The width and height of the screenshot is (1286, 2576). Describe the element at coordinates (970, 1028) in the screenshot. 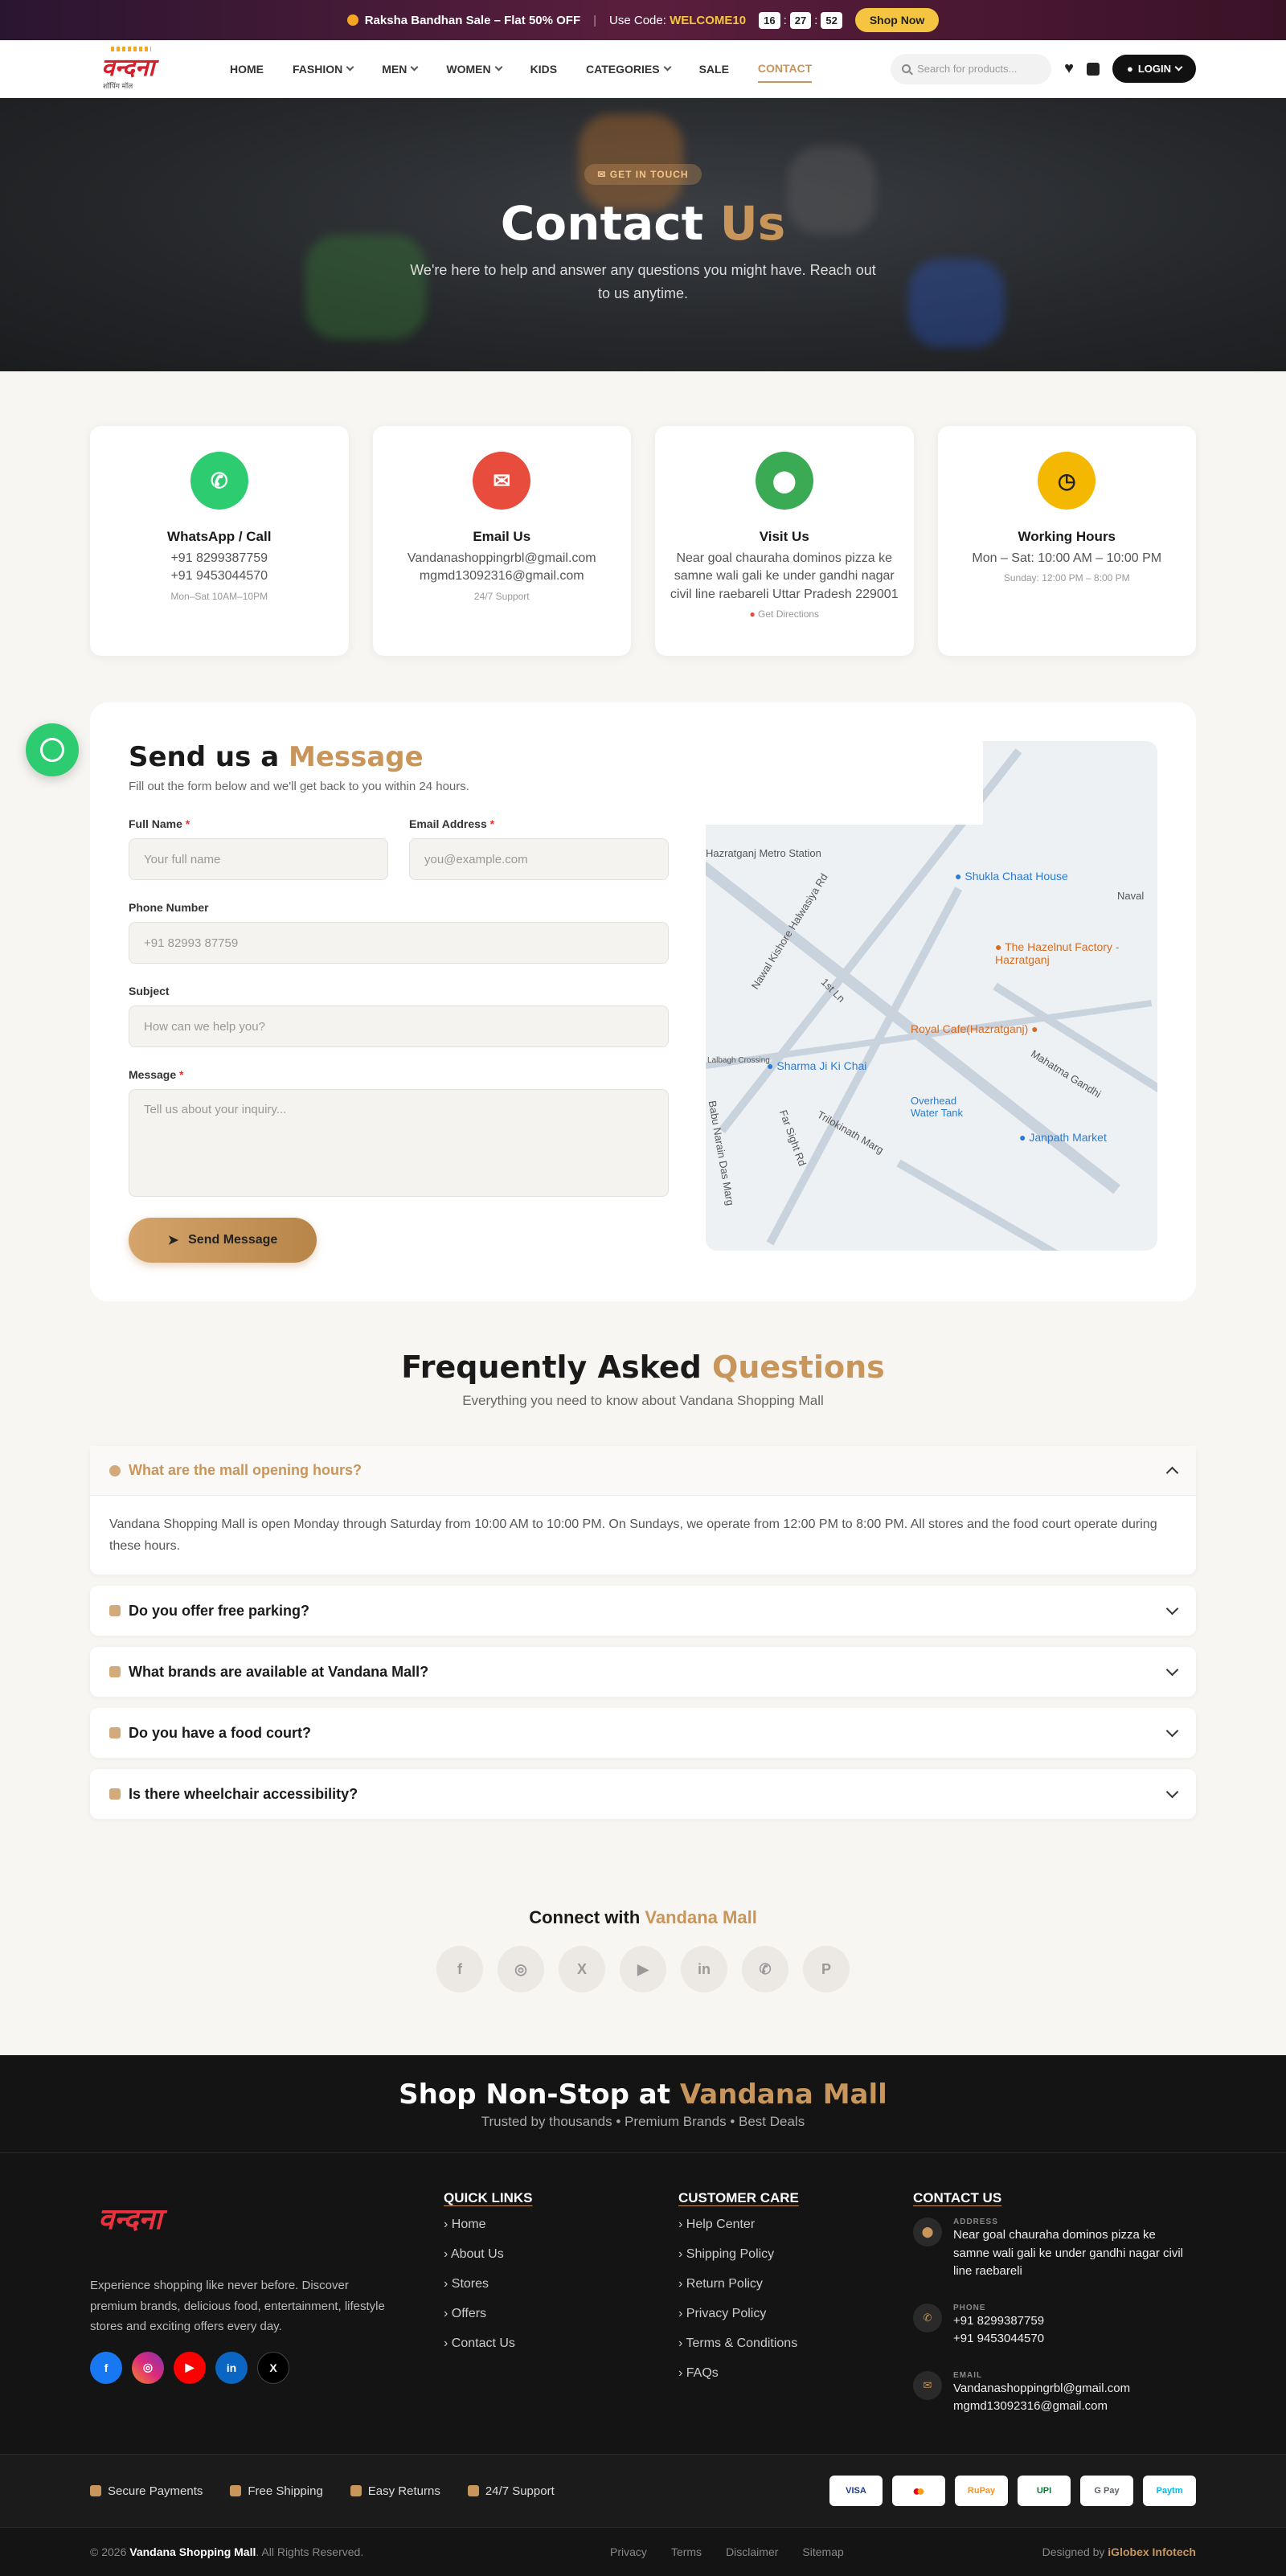

I see `map-poi-label: Royal Cafe(Hazratganj)` at that location.